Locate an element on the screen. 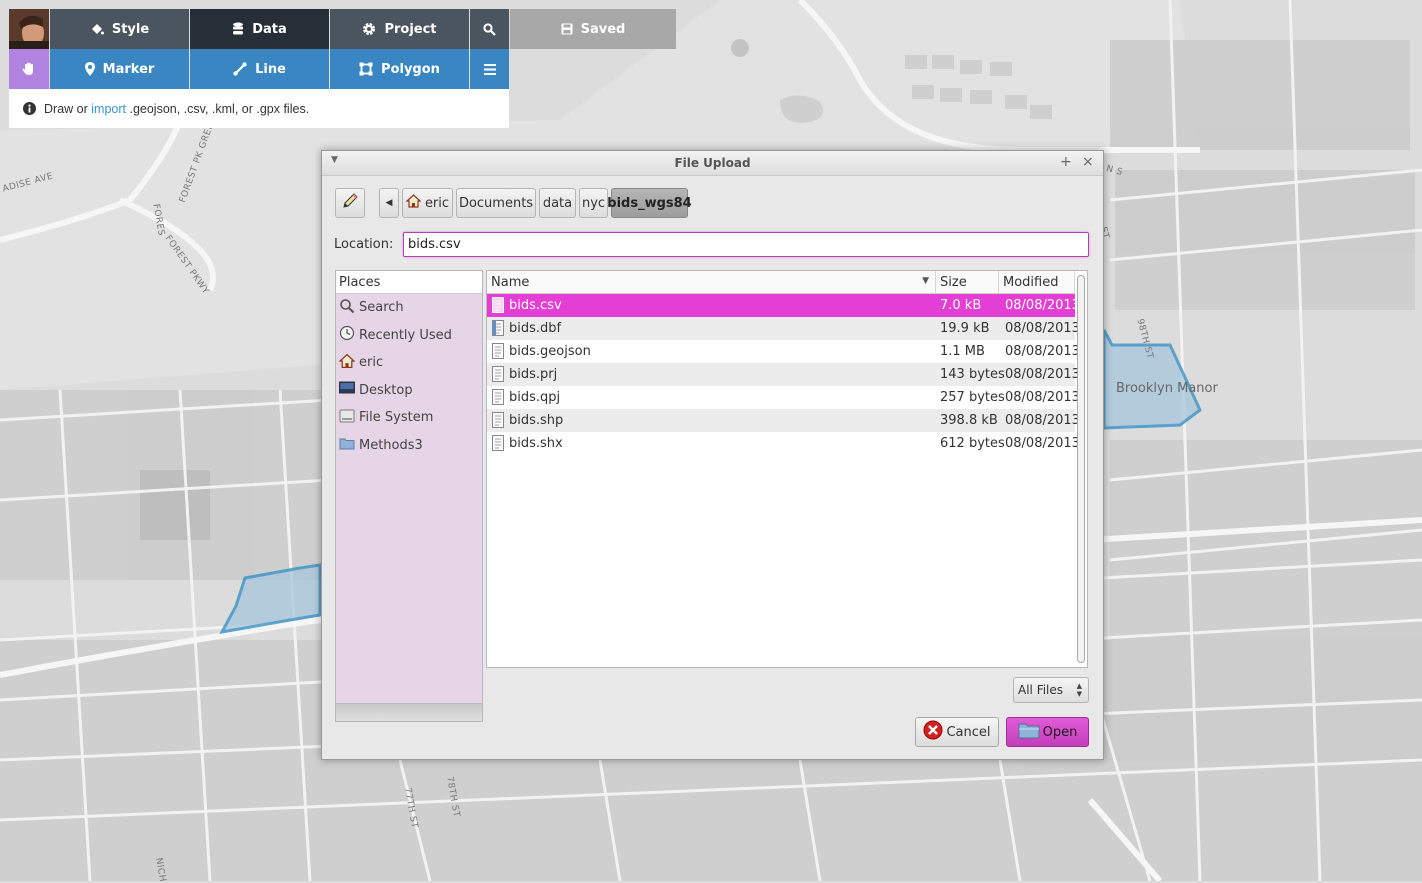 This screenshot has height=883, width=1422. hand-icon is located at coordinates (29, 69).